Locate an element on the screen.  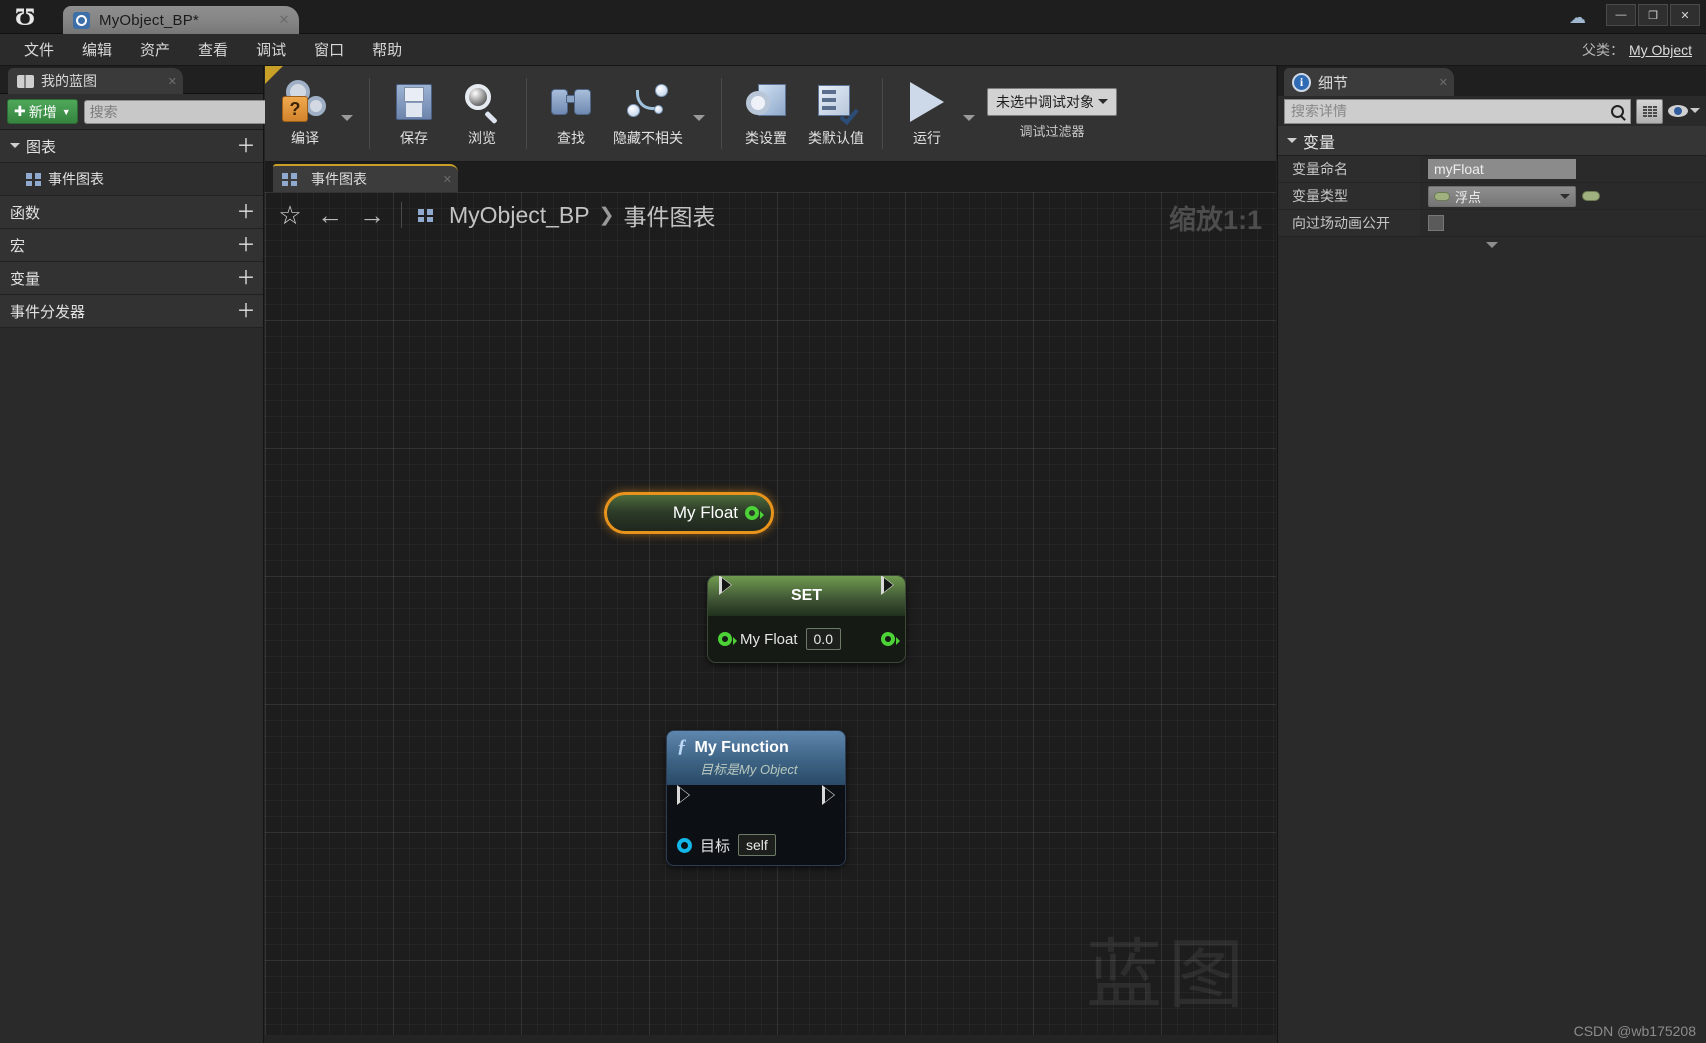
details-search-input is located at coordinates (1451, 111).